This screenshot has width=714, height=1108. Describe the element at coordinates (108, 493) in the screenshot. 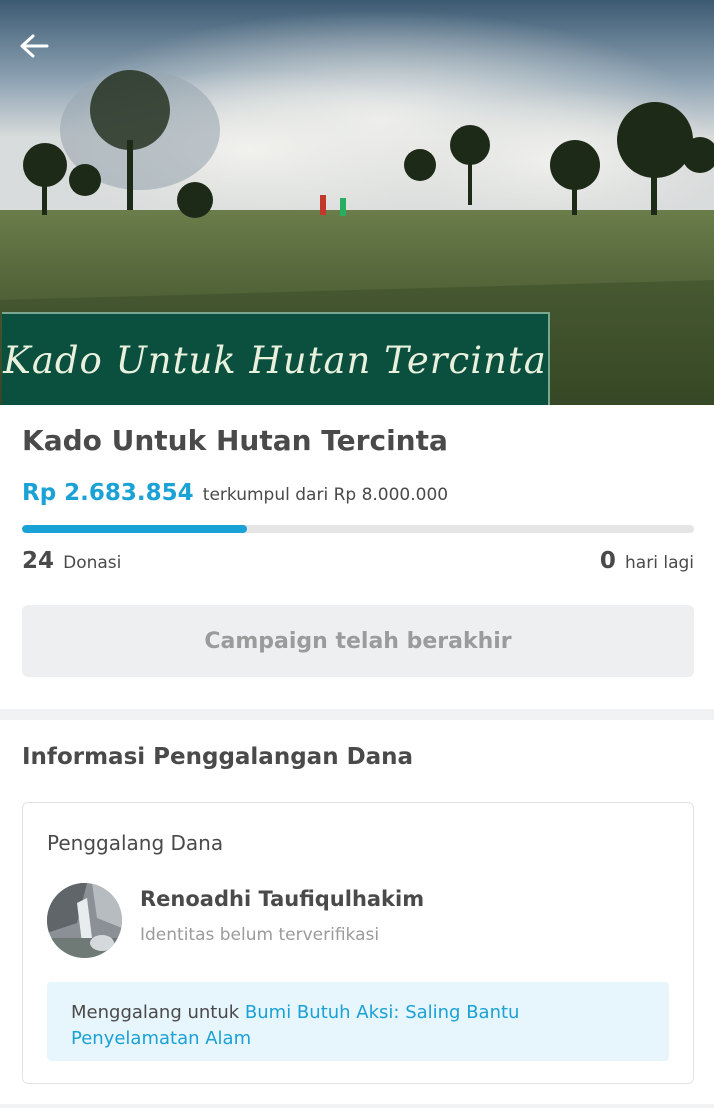

I see `raised-amount: Rp 2.683.854` at that location.